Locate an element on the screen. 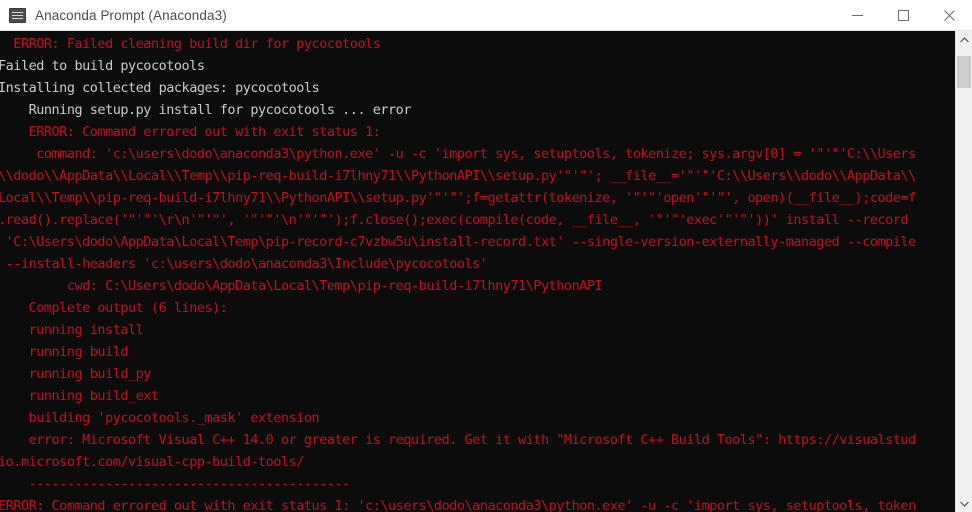  maximize-button is located at coordinates (903, 15).